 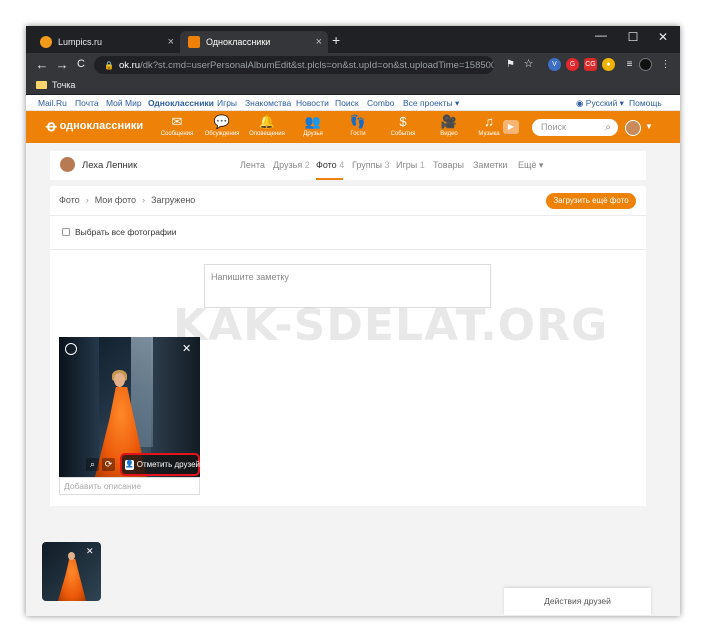 What do you see at coordinates (601, 35) in the screenshot?
I see `minimize-button: —` at bounding box center [601, 35].